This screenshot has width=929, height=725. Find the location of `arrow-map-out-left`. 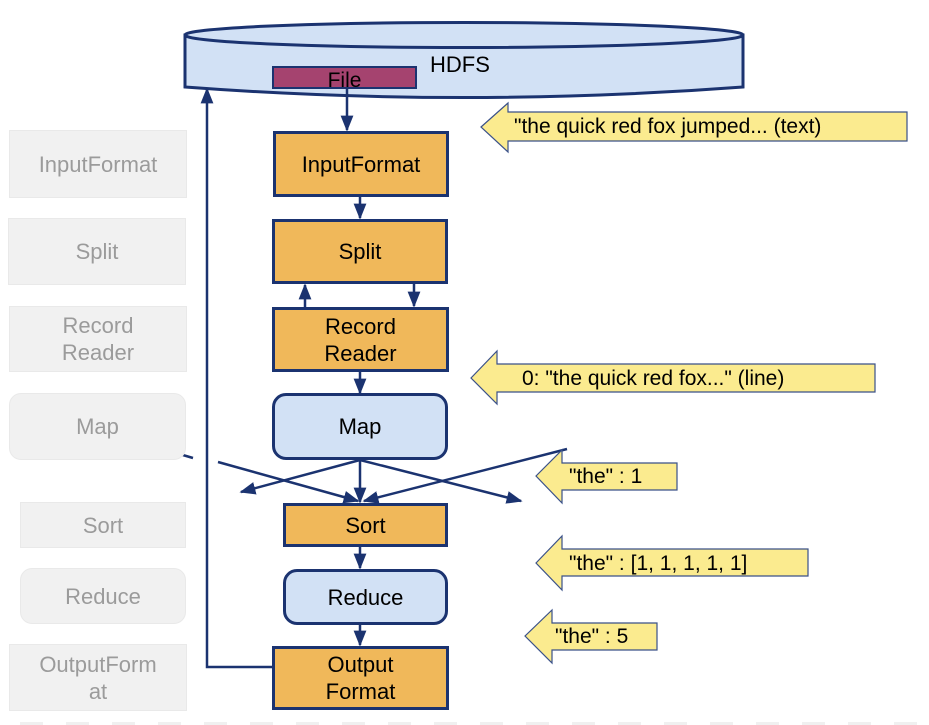

arrow-map-out-left is located at coordinates (300, 476).